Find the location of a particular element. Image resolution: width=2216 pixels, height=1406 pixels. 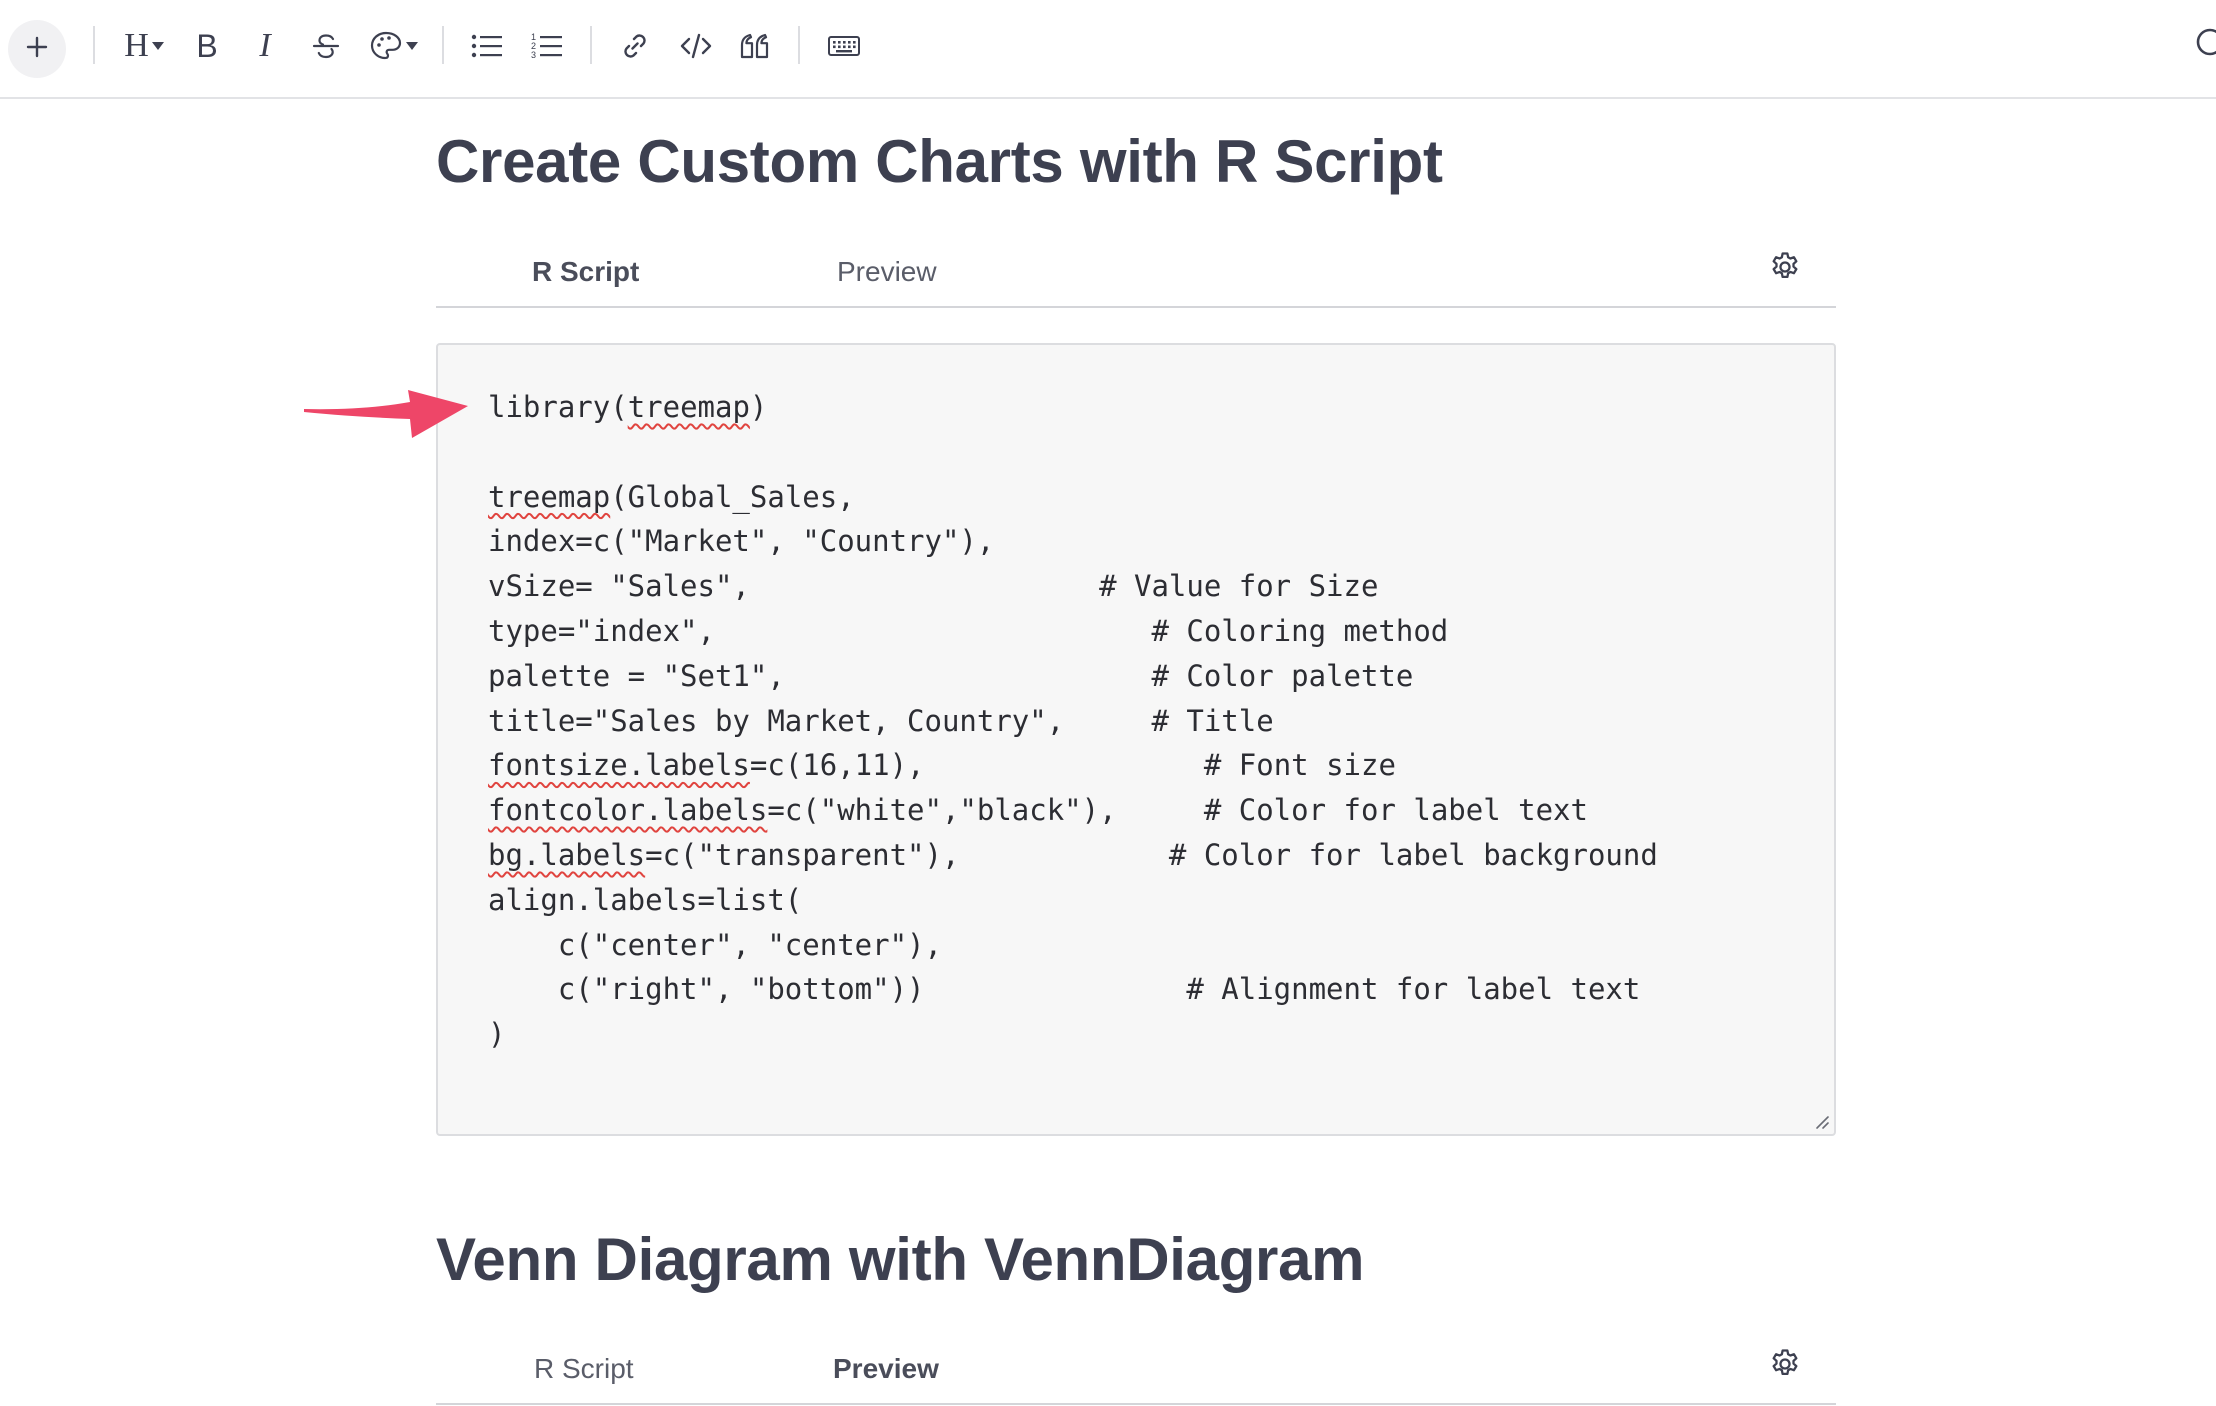

italic-icon: I is located at coordinates (265, 45).